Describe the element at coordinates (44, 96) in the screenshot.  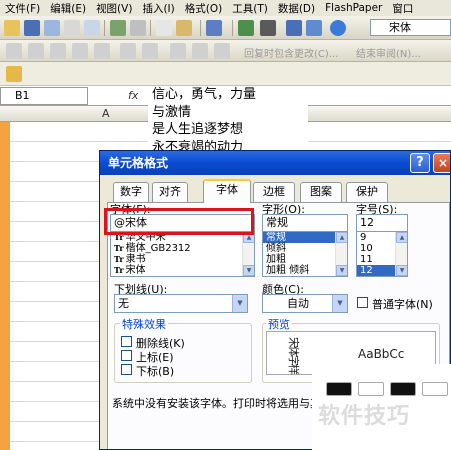
I see `name-box: B1` at that location.